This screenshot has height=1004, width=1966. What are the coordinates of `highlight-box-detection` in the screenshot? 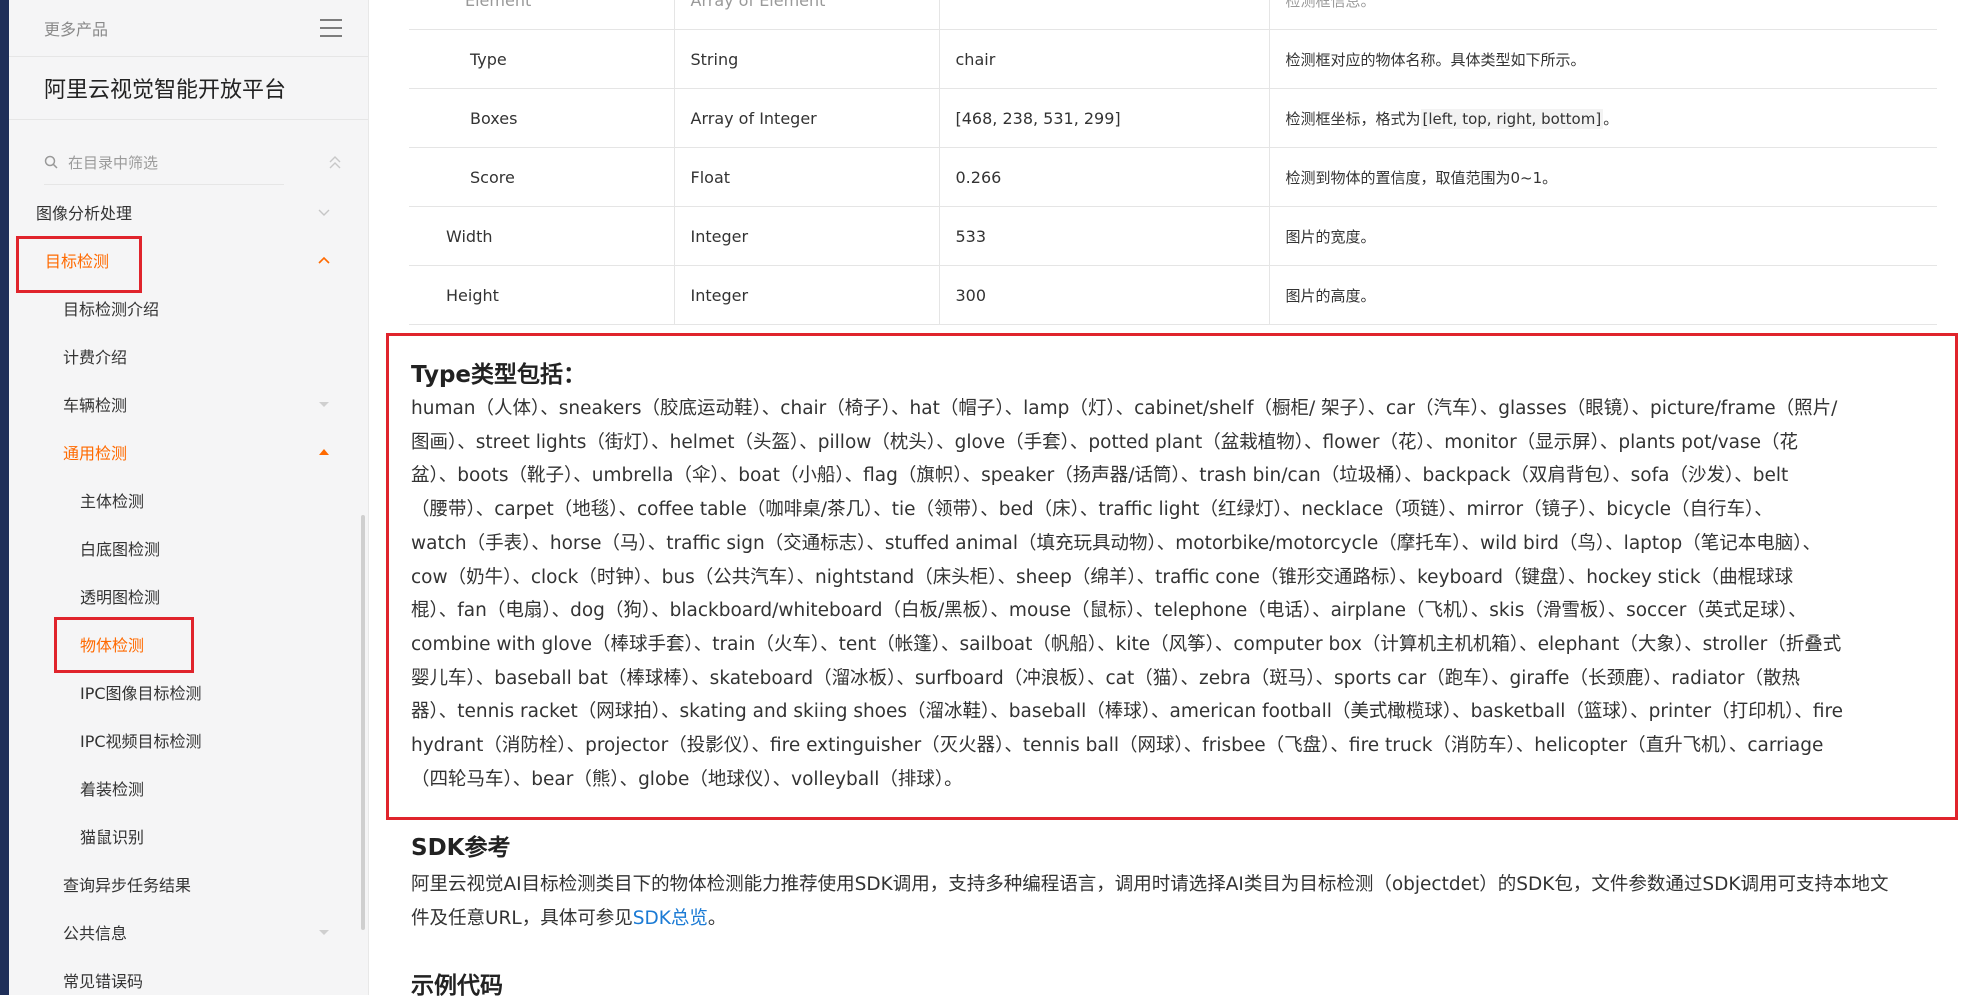 It's located at (79, 264).